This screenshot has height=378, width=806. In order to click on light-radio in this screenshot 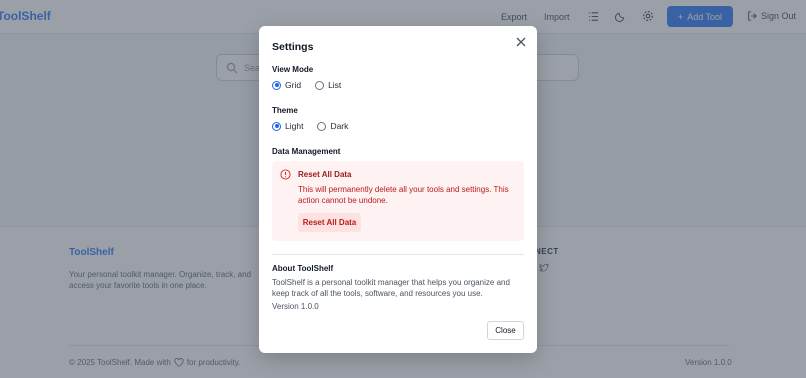, I will do `click(276, 126)`.